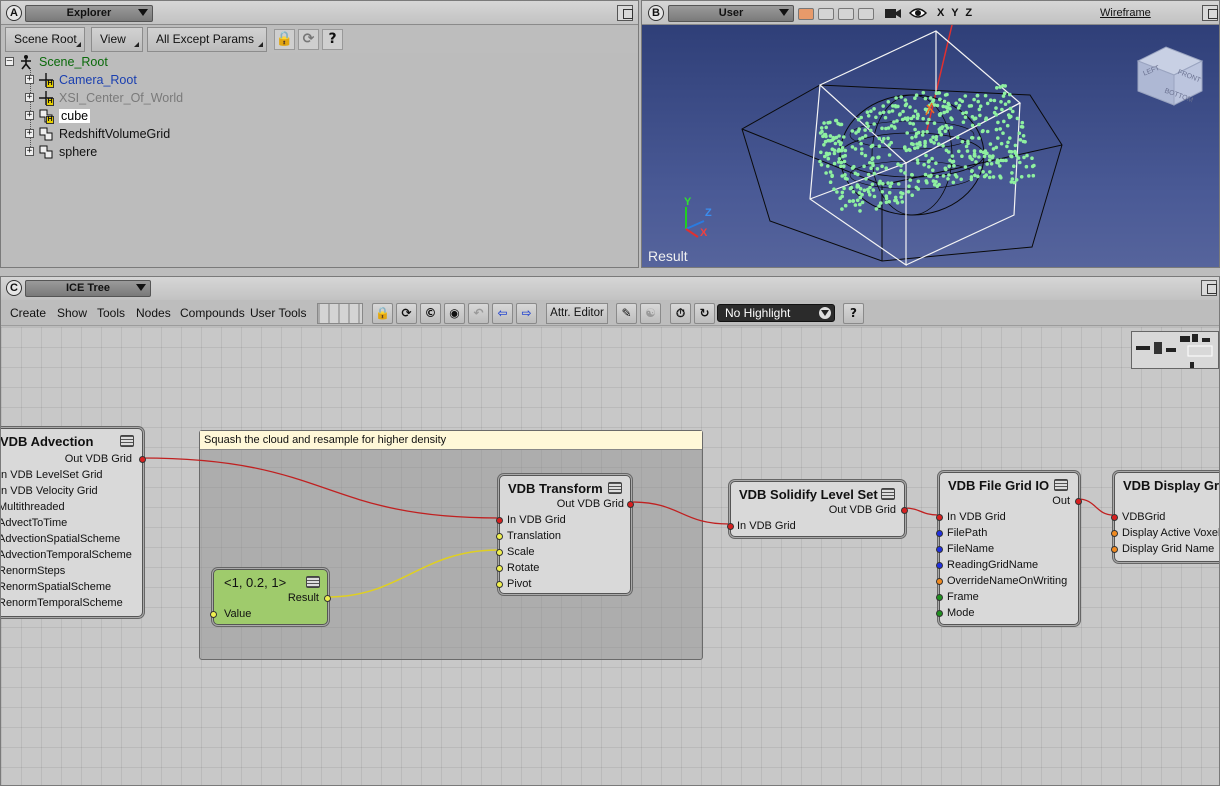 Image resolution: width=1220 pixels, height=786 pixels. Describe the element at coordinates (278, 313) in the screenshot. I see `menu-user-tools: User Tools` at that location.